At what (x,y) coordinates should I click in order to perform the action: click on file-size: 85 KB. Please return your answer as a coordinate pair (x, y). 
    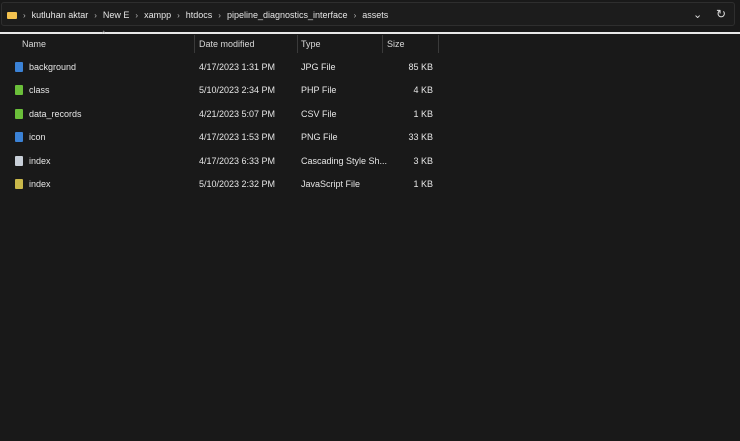
    Looking at the image, I should click on (420, 67).